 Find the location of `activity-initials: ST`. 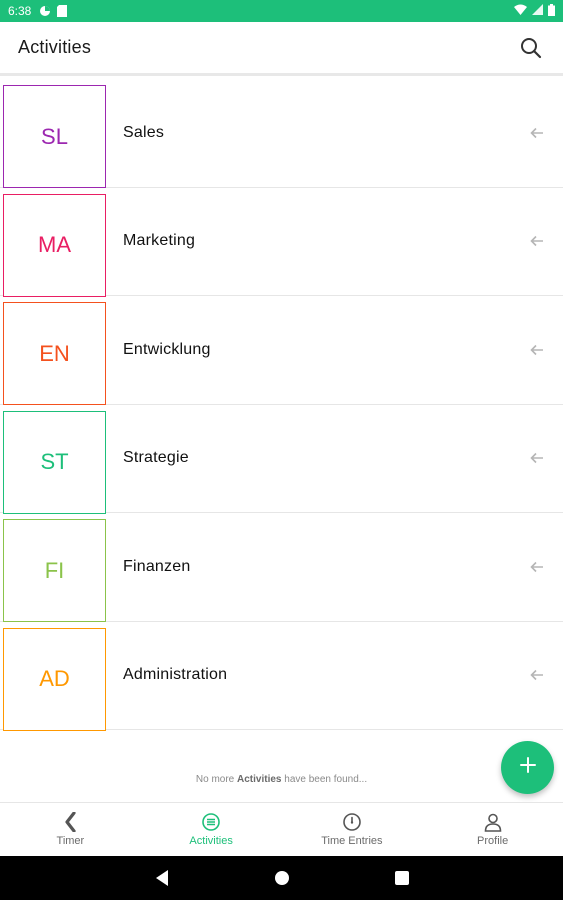

activity-initials: ST is located at coordinates (54, 461).